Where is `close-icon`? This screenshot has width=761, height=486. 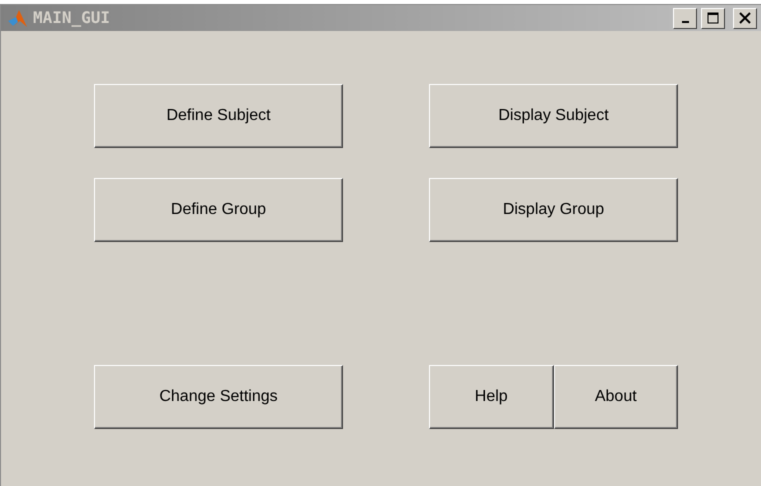 close-icon is located at coordinates (745, 18).